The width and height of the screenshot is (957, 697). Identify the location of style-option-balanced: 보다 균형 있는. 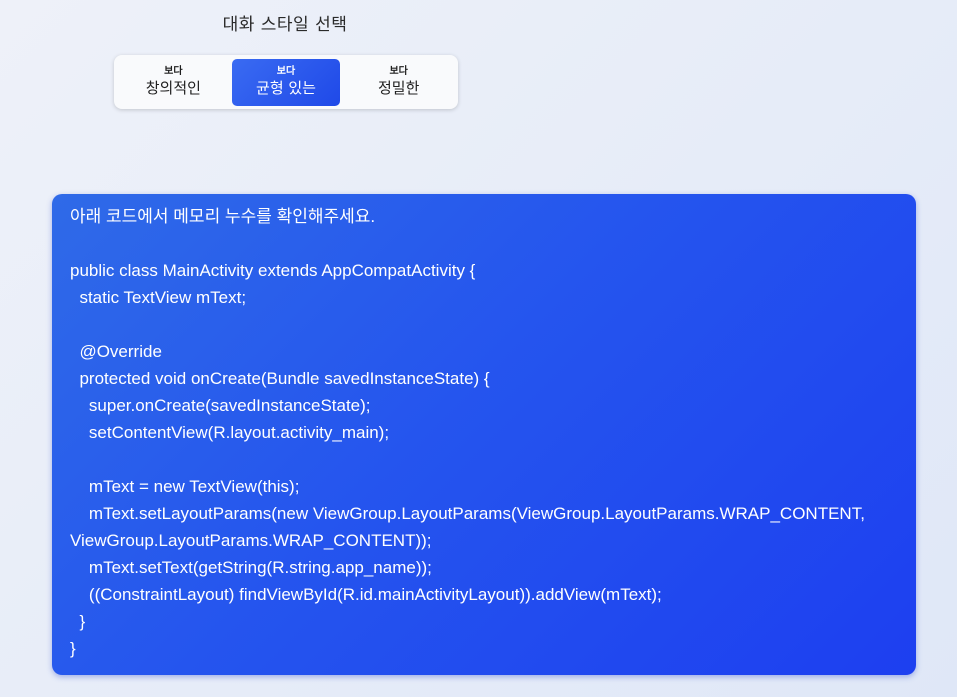
(286, 82).